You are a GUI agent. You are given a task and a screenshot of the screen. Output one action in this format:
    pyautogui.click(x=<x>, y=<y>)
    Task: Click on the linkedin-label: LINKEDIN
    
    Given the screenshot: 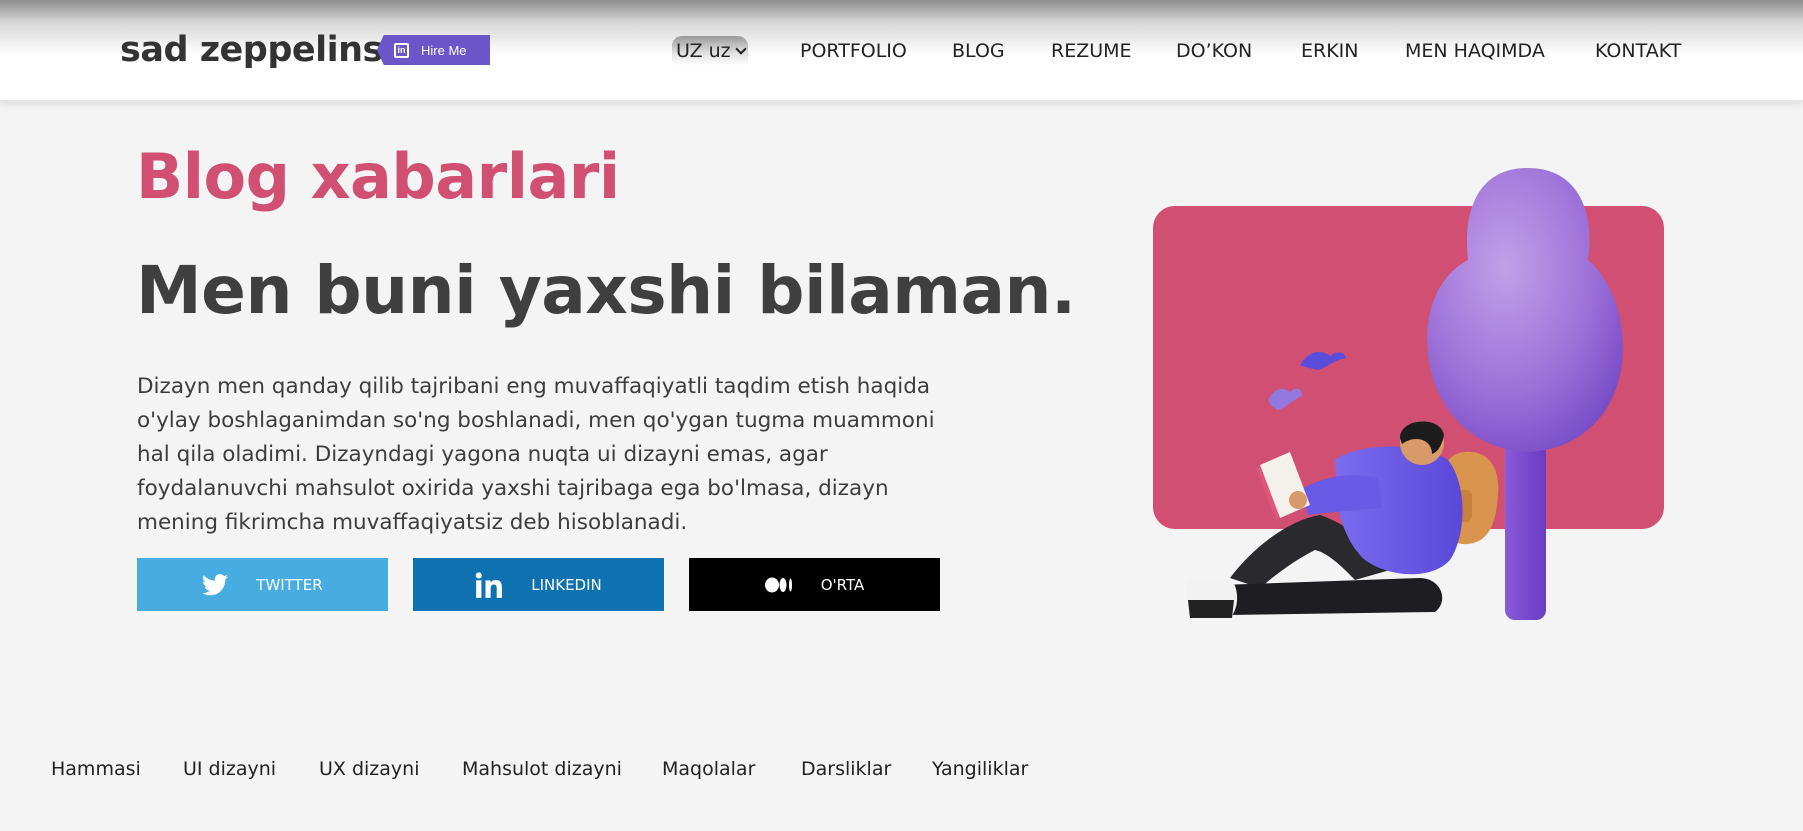 What is the action you would take?
    pyautogui.click(x=566, y=584)
    